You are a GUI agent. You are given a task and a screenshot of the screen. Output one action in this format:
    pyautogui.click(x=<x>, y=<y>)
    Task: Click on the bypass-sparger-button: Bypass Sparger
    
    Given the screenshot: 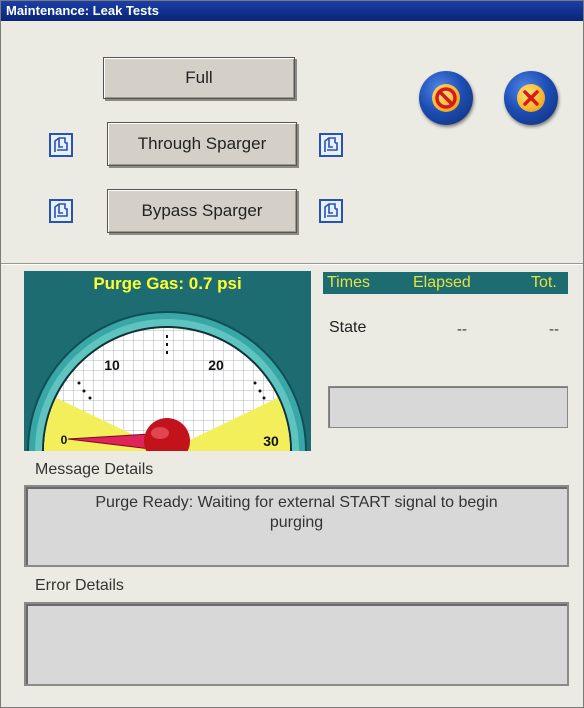 What is the action you would take?
    pyautogui.click(x=202, y=211)
    